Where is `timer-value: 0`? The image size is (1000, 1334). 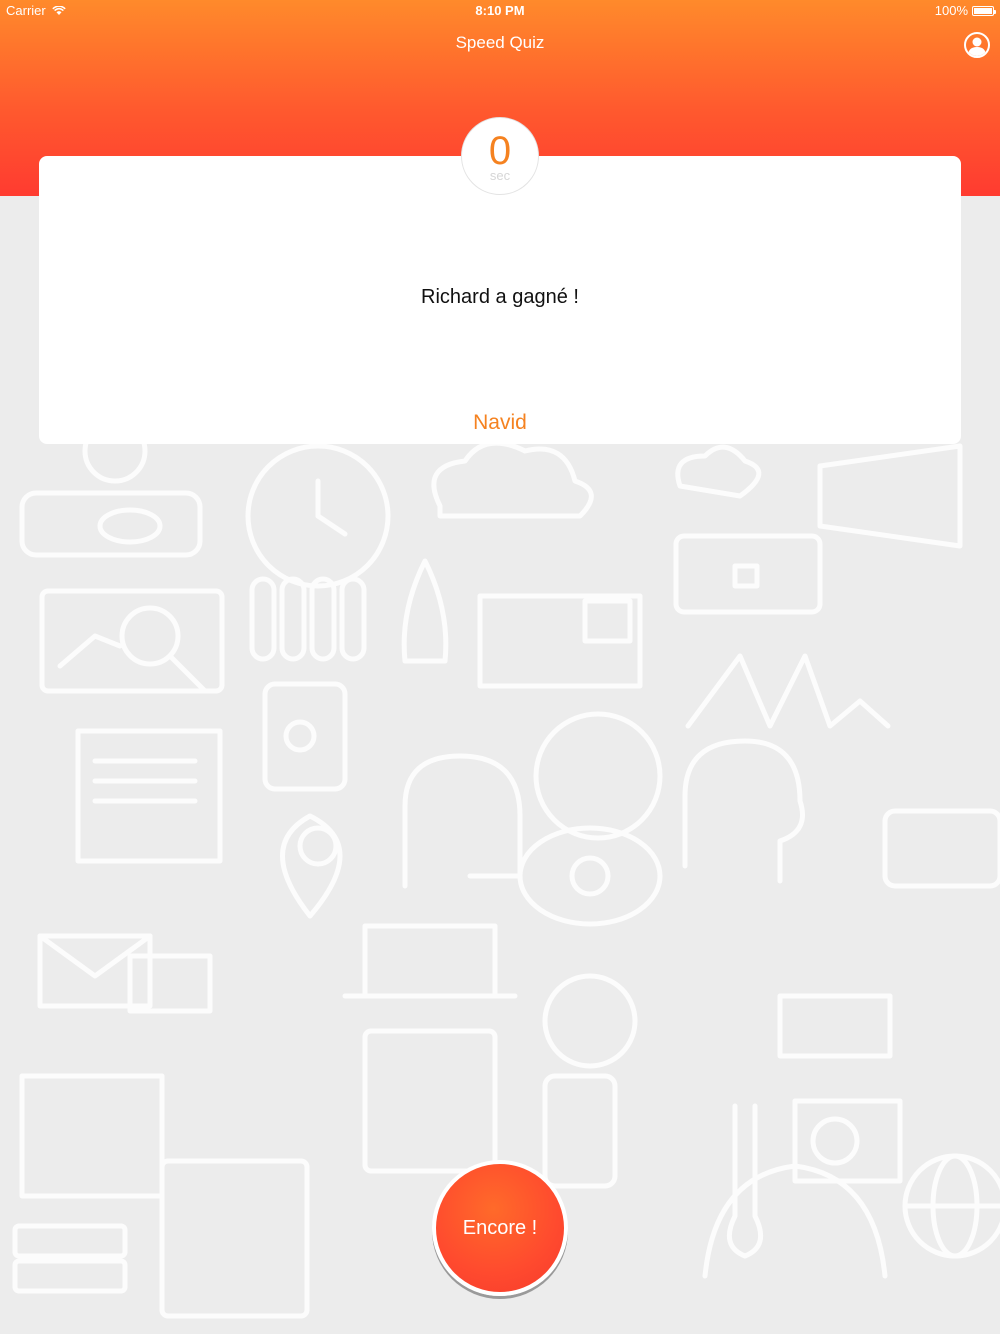 timer-value: 0 is located at coordinates (500, 151).